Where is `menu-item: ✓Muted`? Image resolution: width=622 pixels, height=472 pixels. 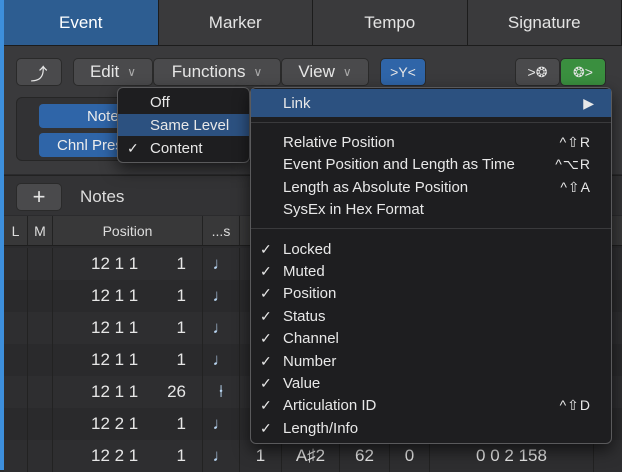
menu-item: ✓Muted is located at coordinates (431, 271).